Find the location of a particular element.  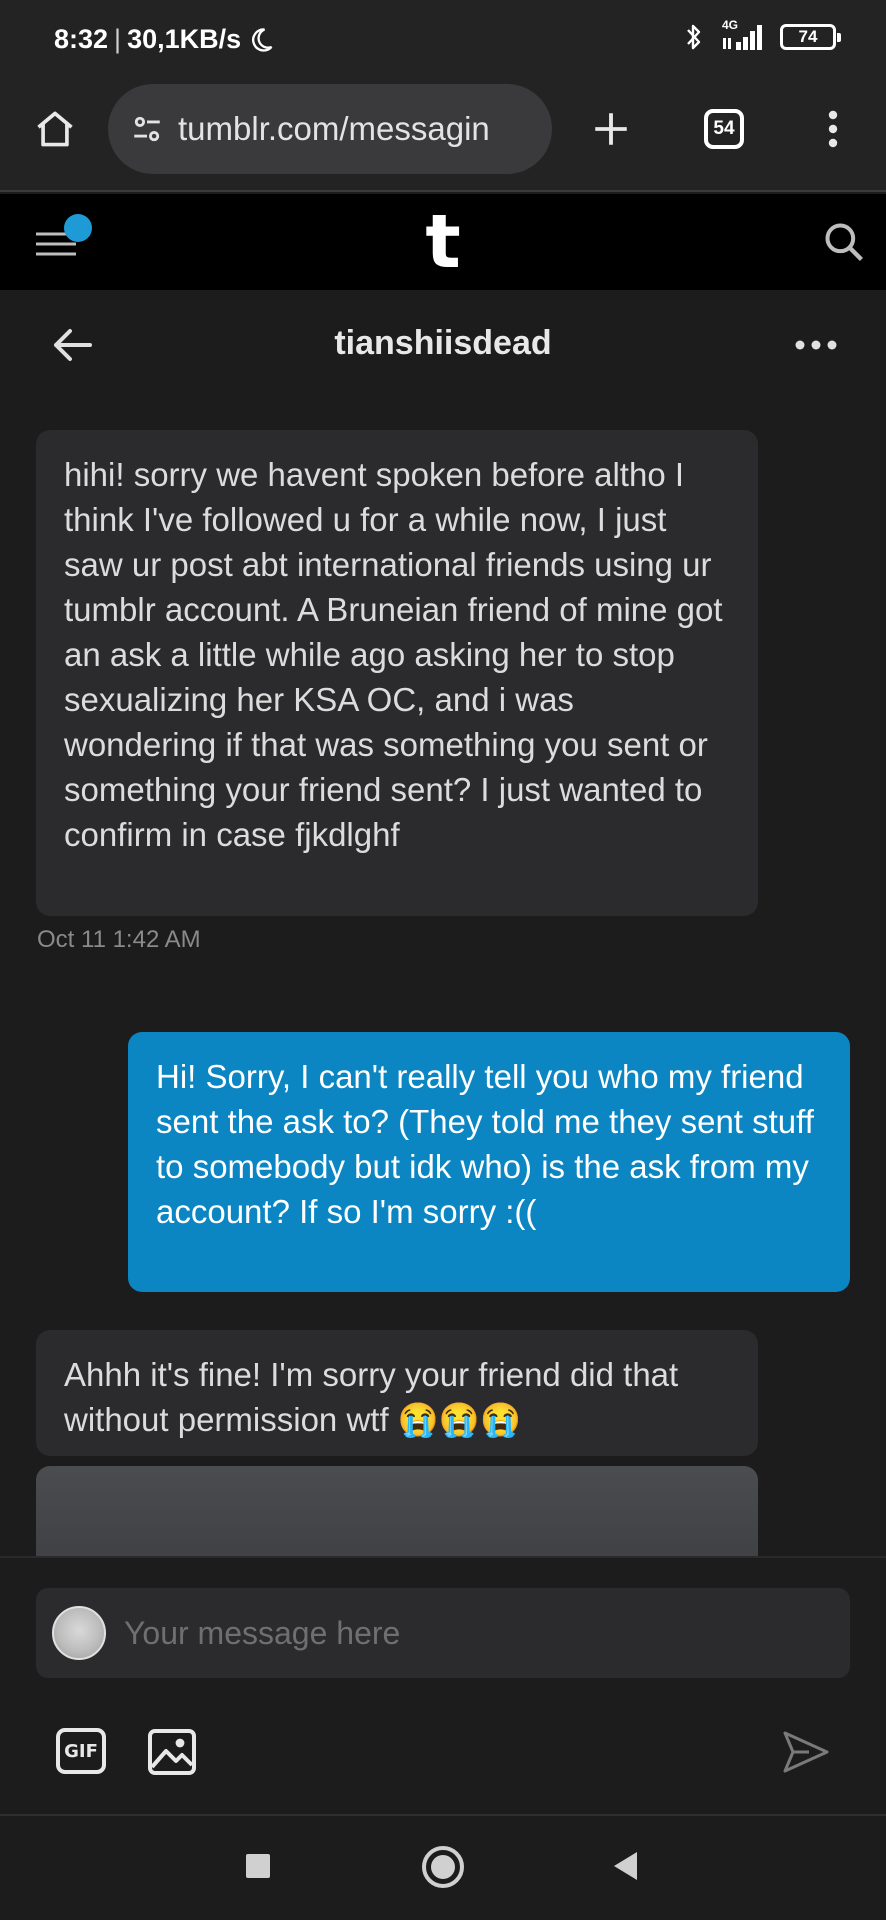

image-button is located at coordinates (172, 1752).